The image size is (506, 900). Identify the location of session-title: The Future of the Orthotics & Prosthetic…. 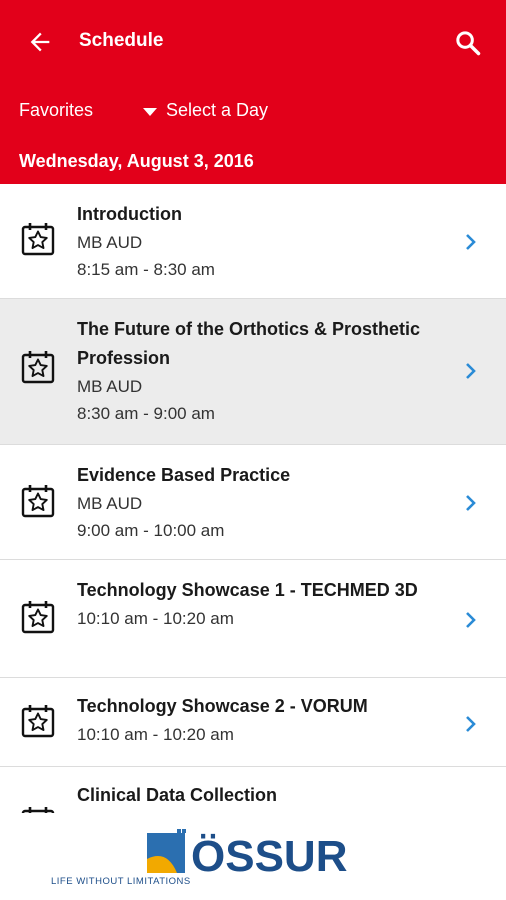
(249, 343).